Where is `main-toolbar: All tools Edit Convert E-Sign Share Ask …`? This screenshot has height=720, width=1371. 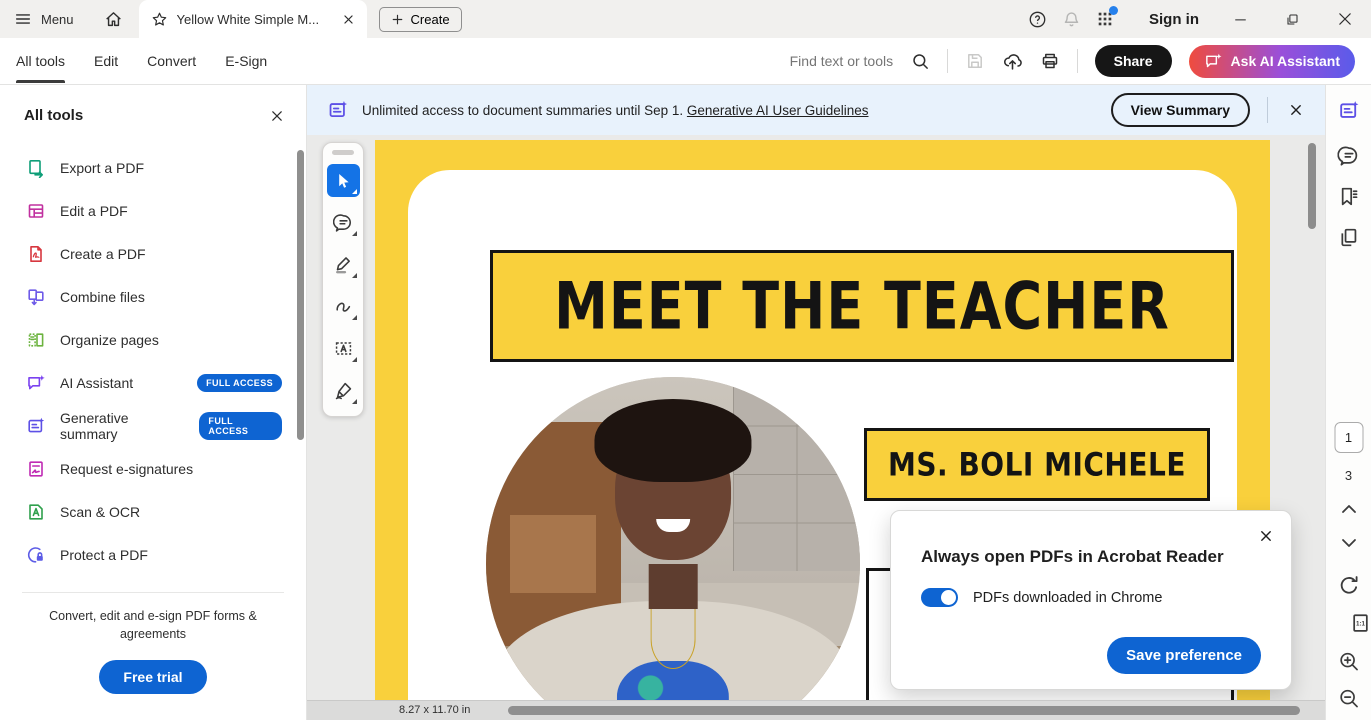
main-toolbar: All tools Edit Convert E-Sign Share Ask … is located at coordinates (685, 61).